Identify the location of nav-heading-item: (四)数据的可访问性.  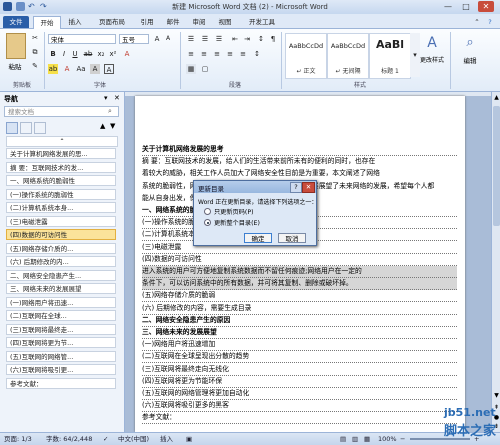
(61, 234).